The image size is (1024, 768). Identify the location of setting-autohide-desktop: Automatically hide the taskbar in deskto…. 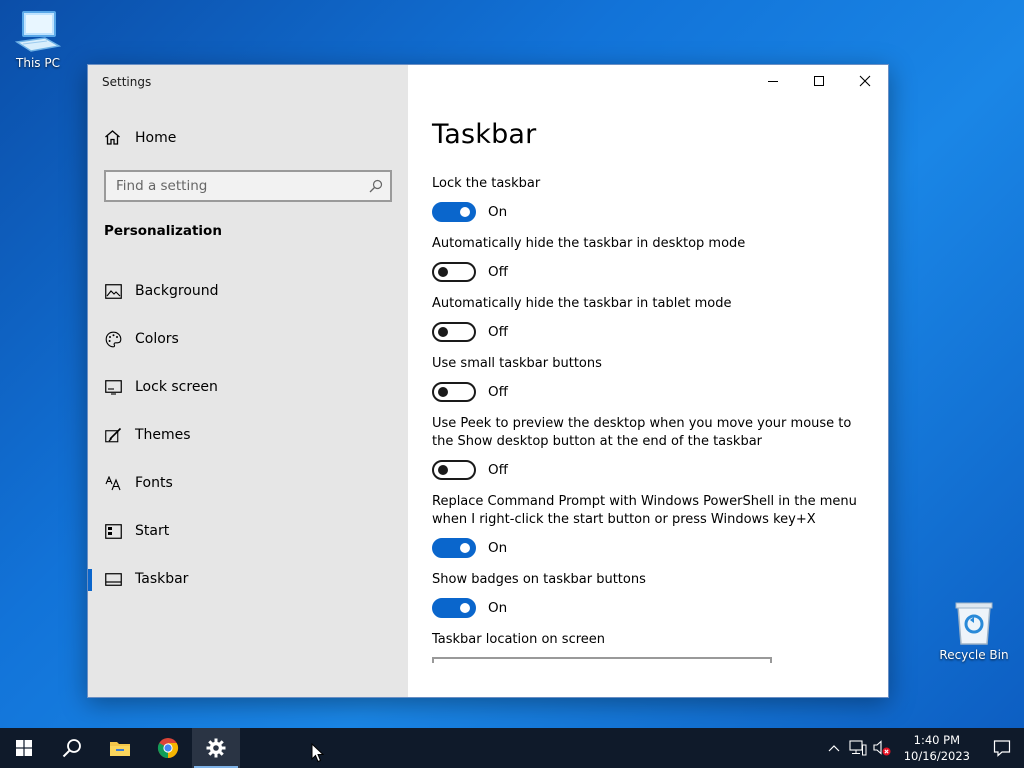
(652, 258).